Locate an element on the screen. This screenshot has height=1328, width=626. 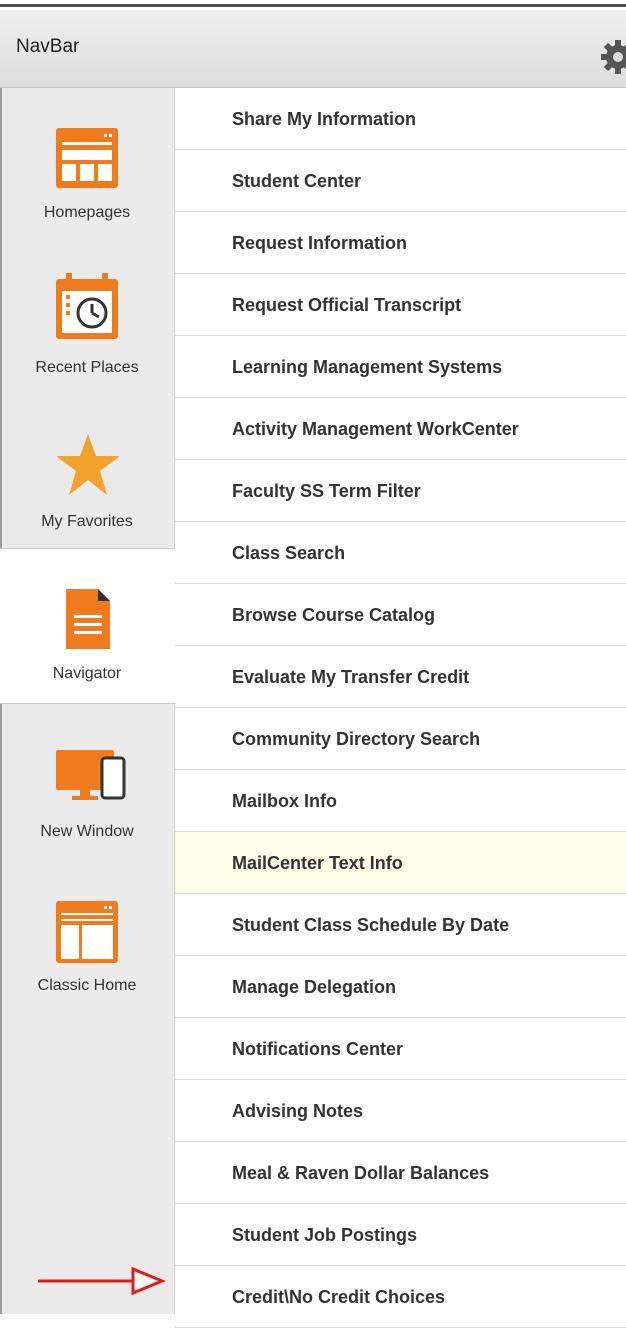
menu-item-mailcenter-text-info: MailCenter Text Info is located at coordinates (400, 863).